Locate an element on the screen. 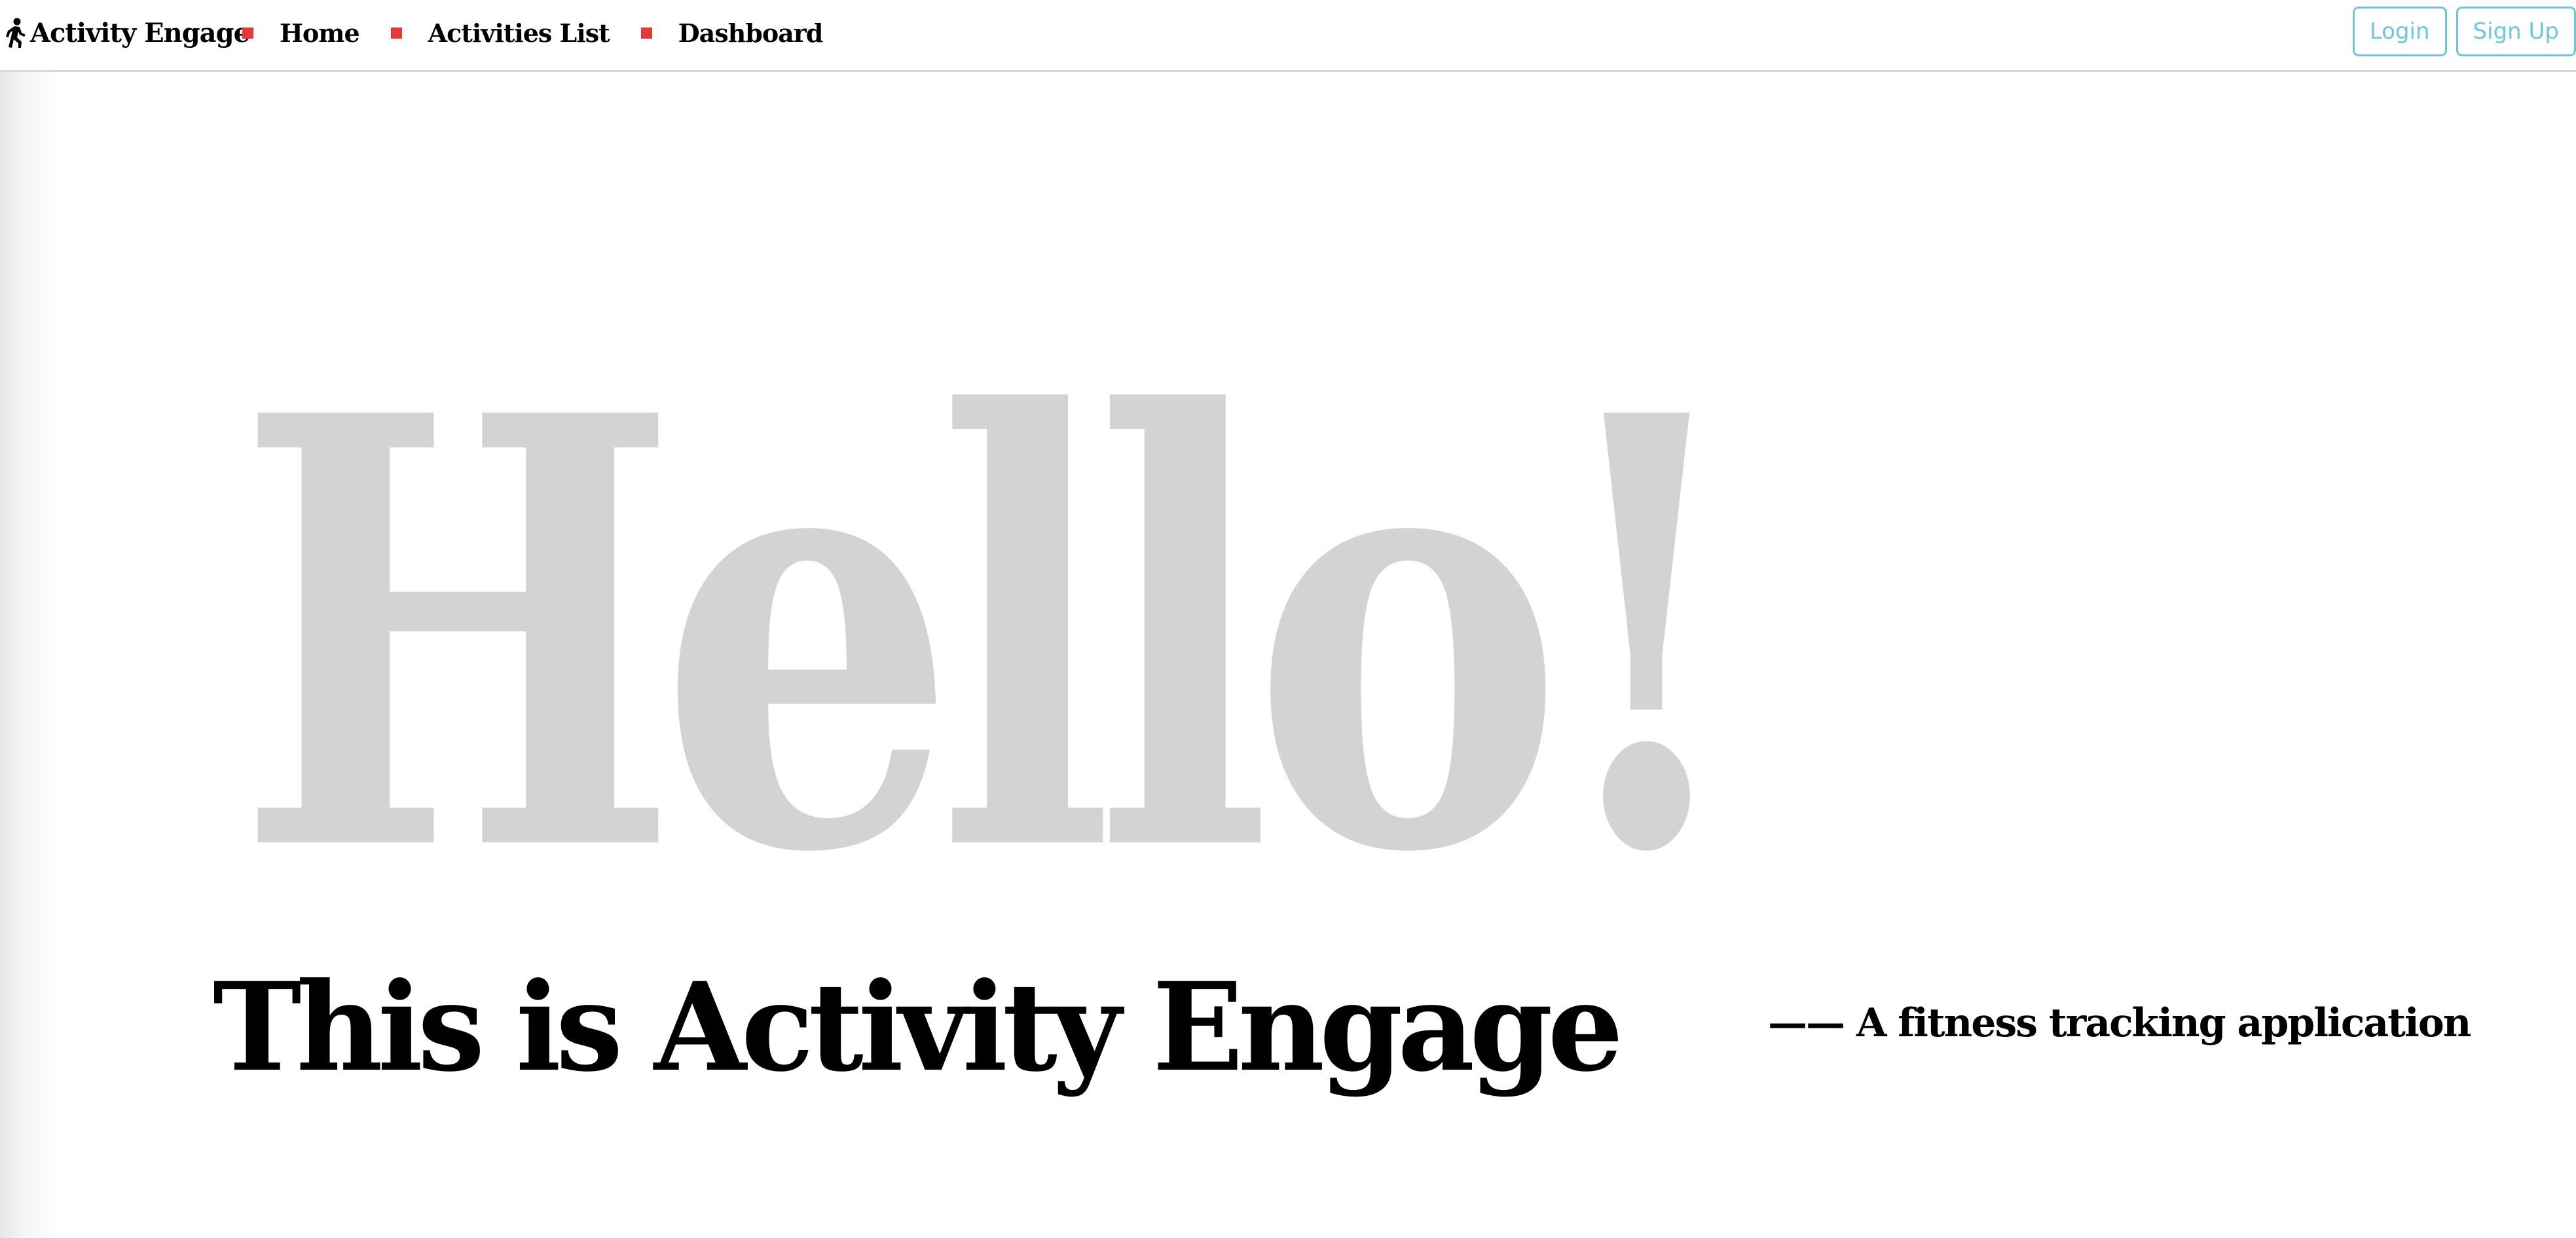  hero-subtitle: —— A fitness tracking application is located at coordinates (2119, 1023).